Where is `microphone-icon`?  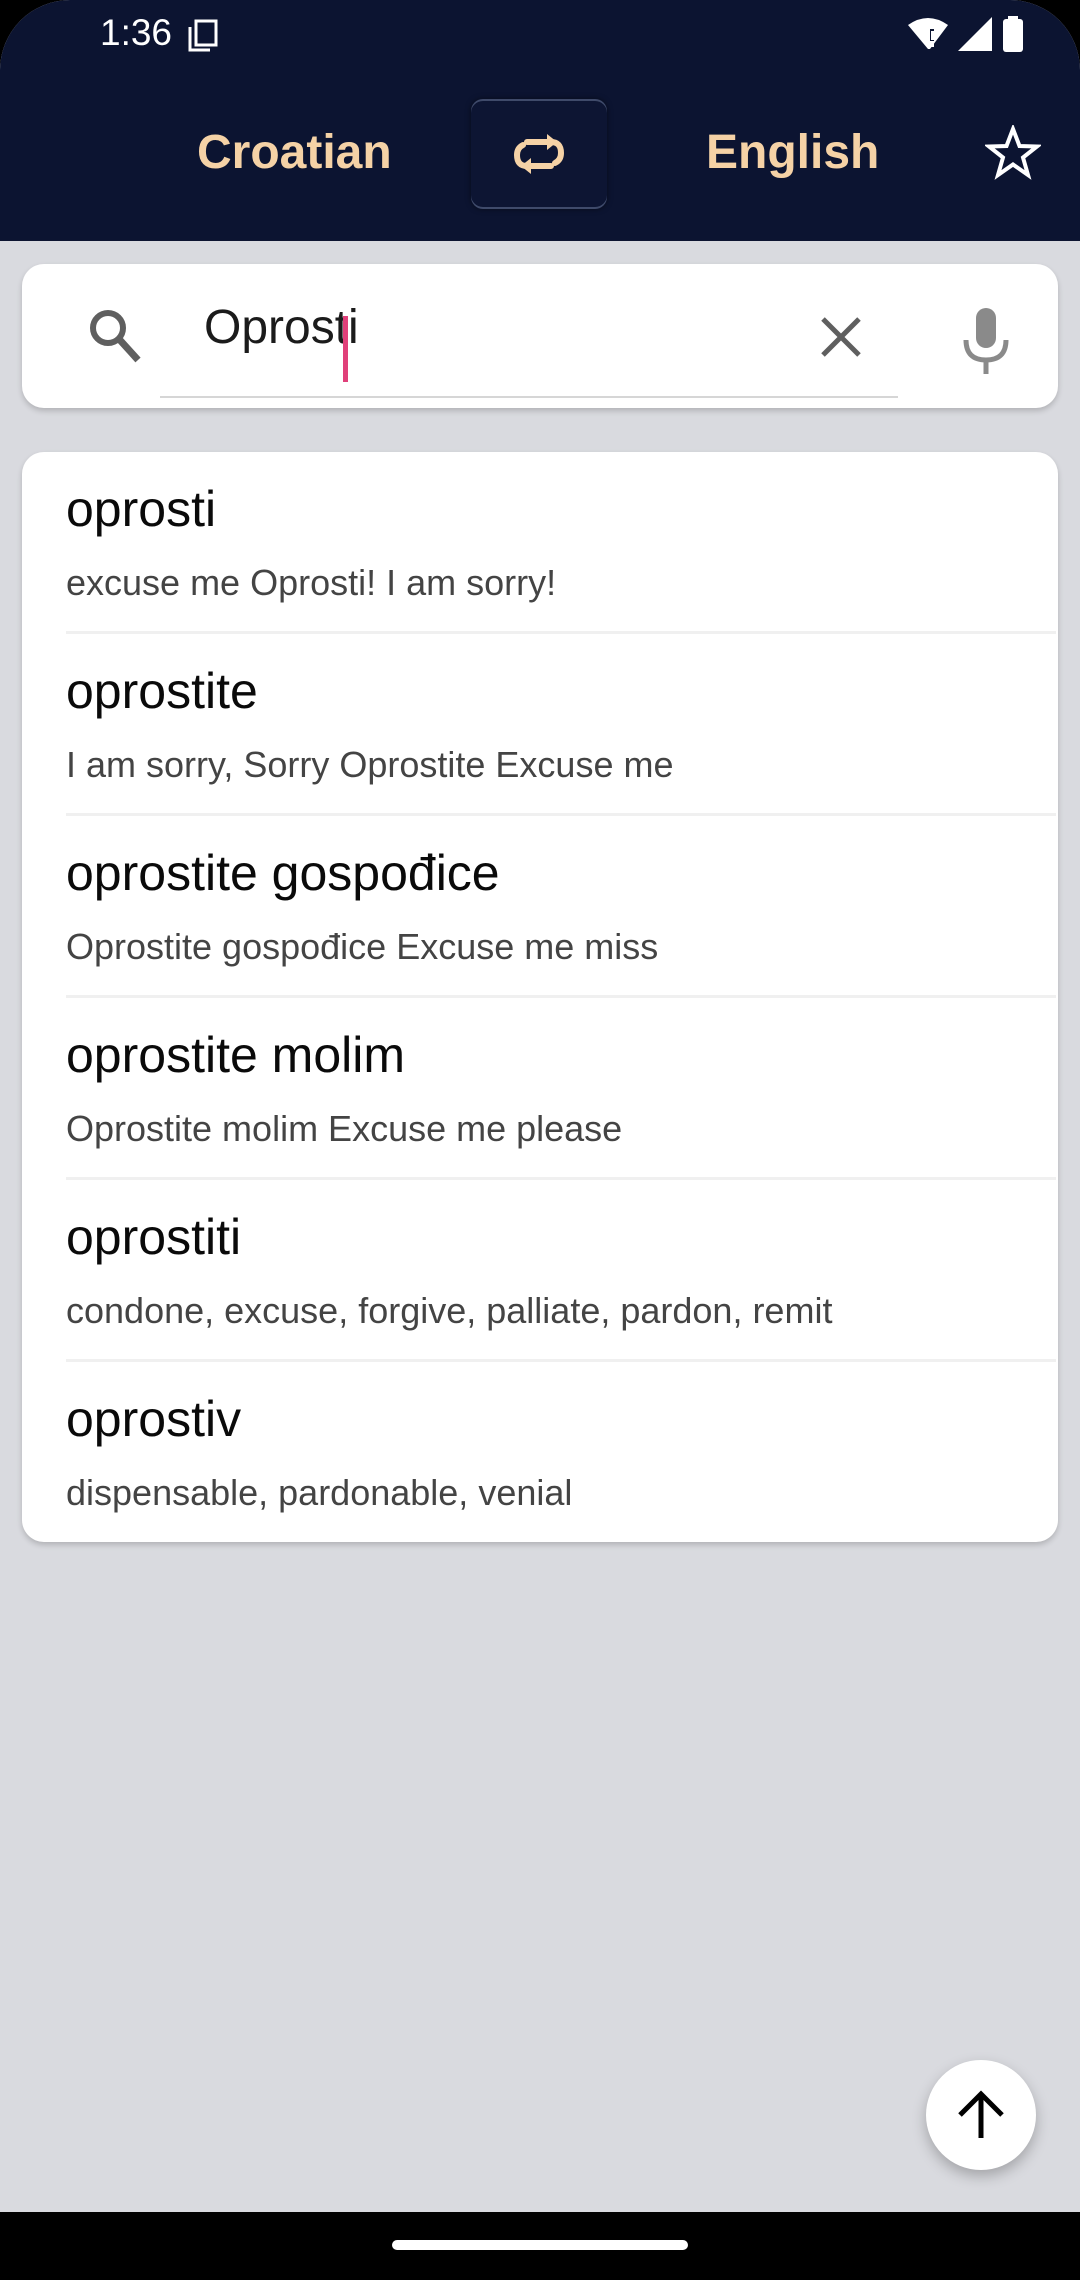
microphone-icon is located at coordinates (986, 342).